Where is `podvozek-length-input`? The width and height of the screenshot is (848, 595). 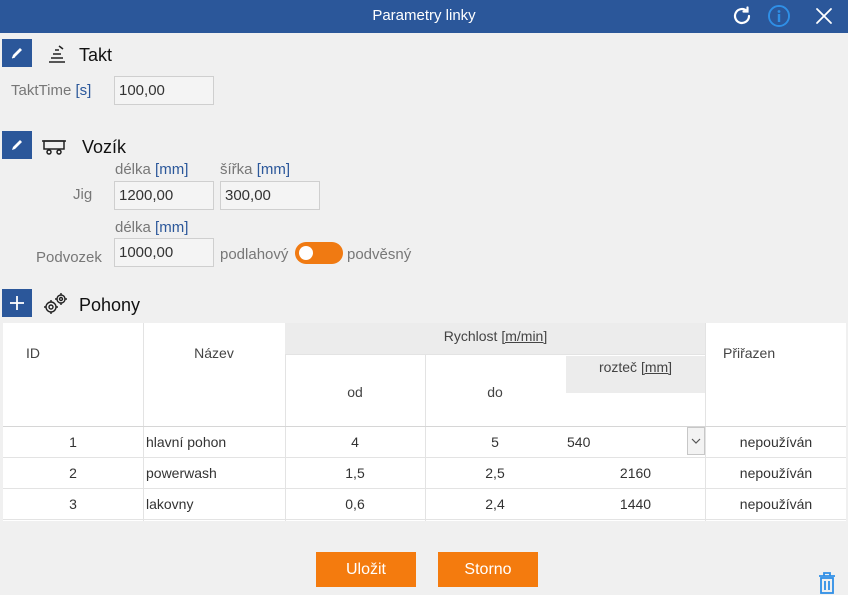 podvozek-length-input is located at coordinates (164, 252).